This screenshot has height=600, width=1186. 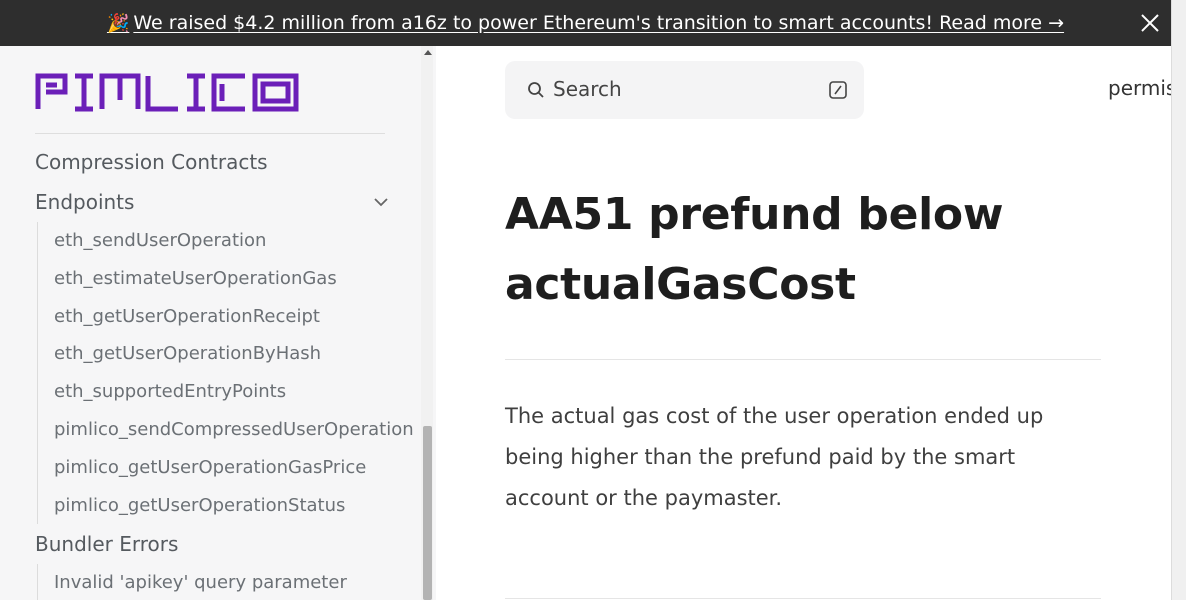 What do you see at coordinates (427, 513) in the screenshot?
I see `sidebar-scrollbar-thumb` at bounding box center [427, 513].